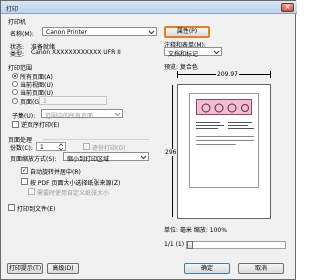 The image size is (320, 280). Describe the element at coordinates (261, 268) in the screenshot. I see `cancel-button: 取消` at that location.